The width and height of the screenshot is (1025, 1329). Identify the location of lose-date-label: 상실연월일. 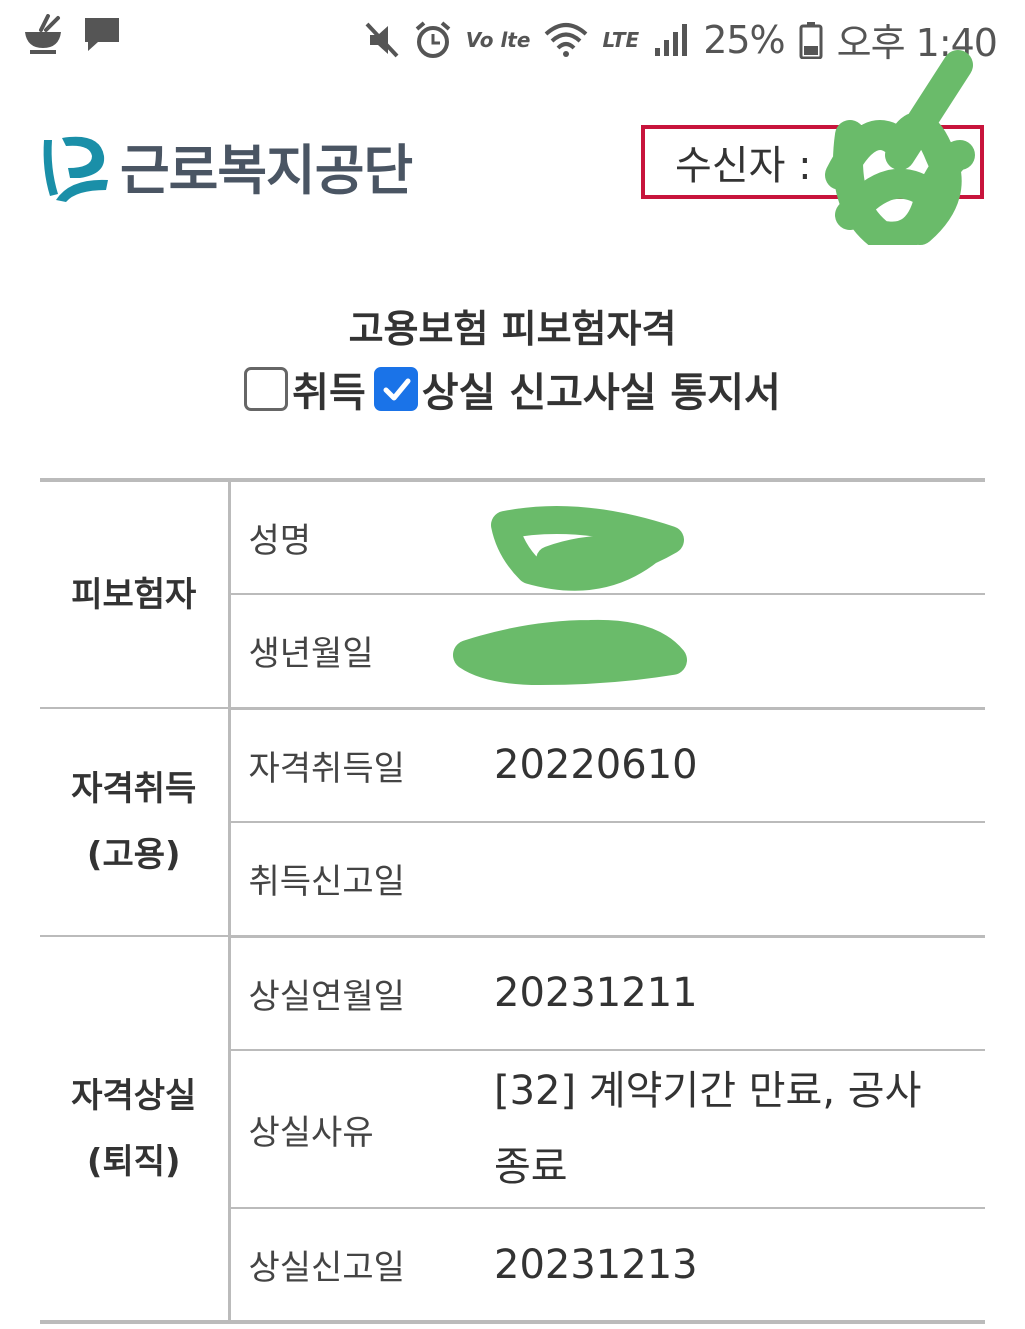
(361, 993).